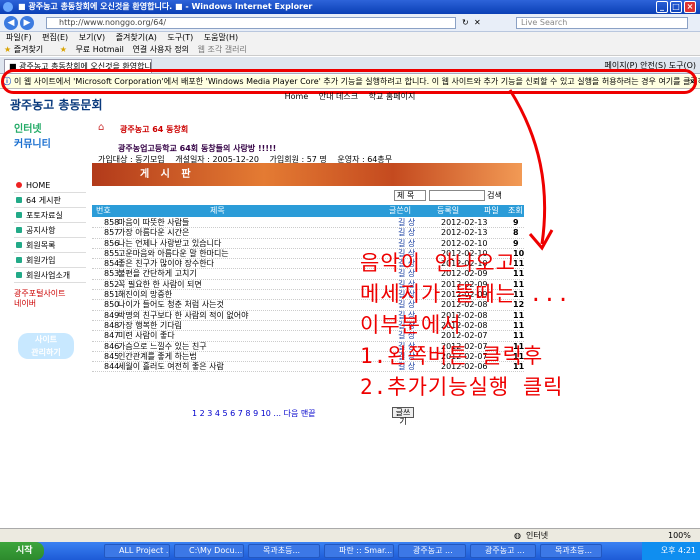  What do you see at coordinates (46, 352) in the screenshot?
I see `badge-line-2: 관리하기` at bounding box center [46, 352].